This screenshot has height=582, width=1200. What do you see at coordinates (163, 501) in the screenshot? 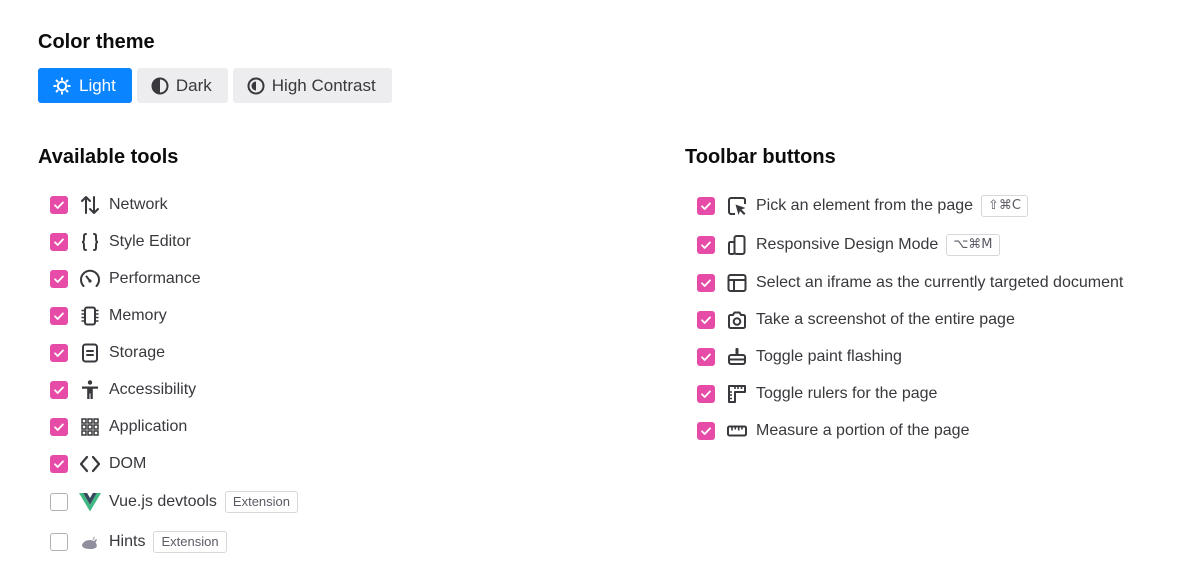
I see `tool-label: Vue.js devtools` at bounding box center [163, 501].